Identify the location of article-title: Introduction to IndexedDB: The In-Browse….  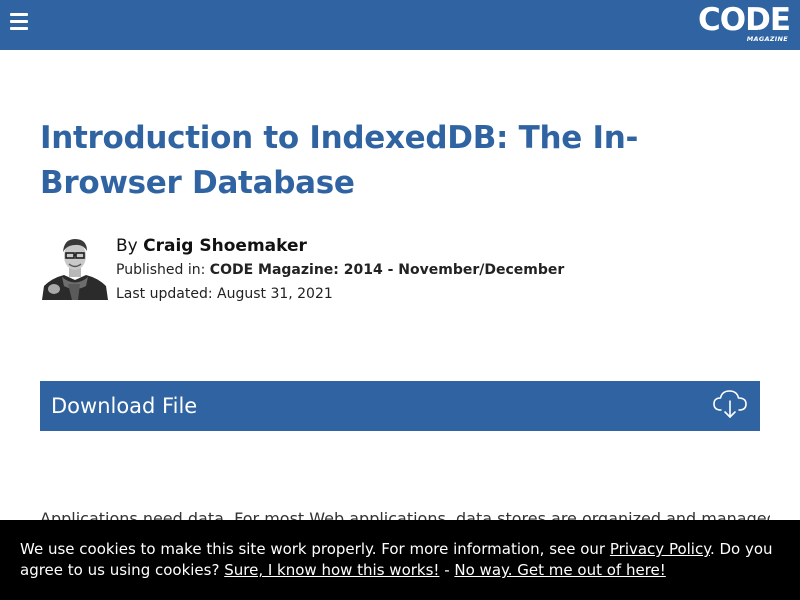
(339, 160).